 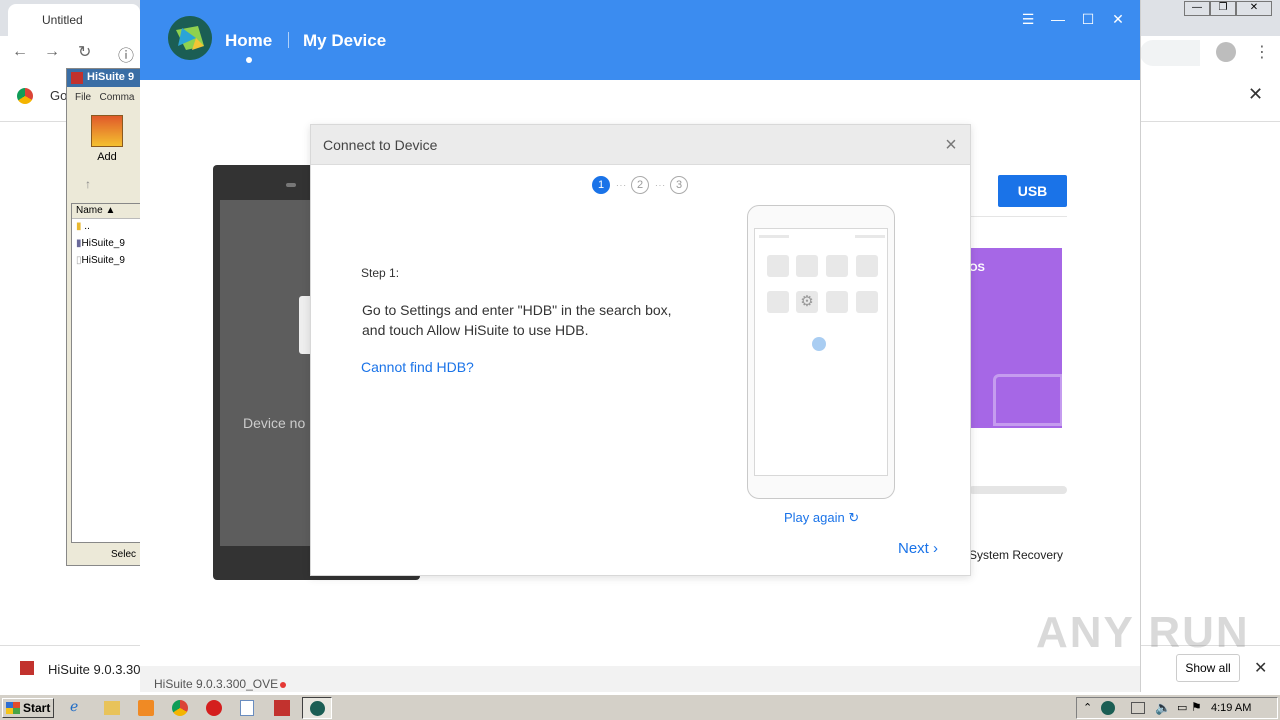 I want to click on list-item: ▯HiSuite_9, so click(x=107, y=261).